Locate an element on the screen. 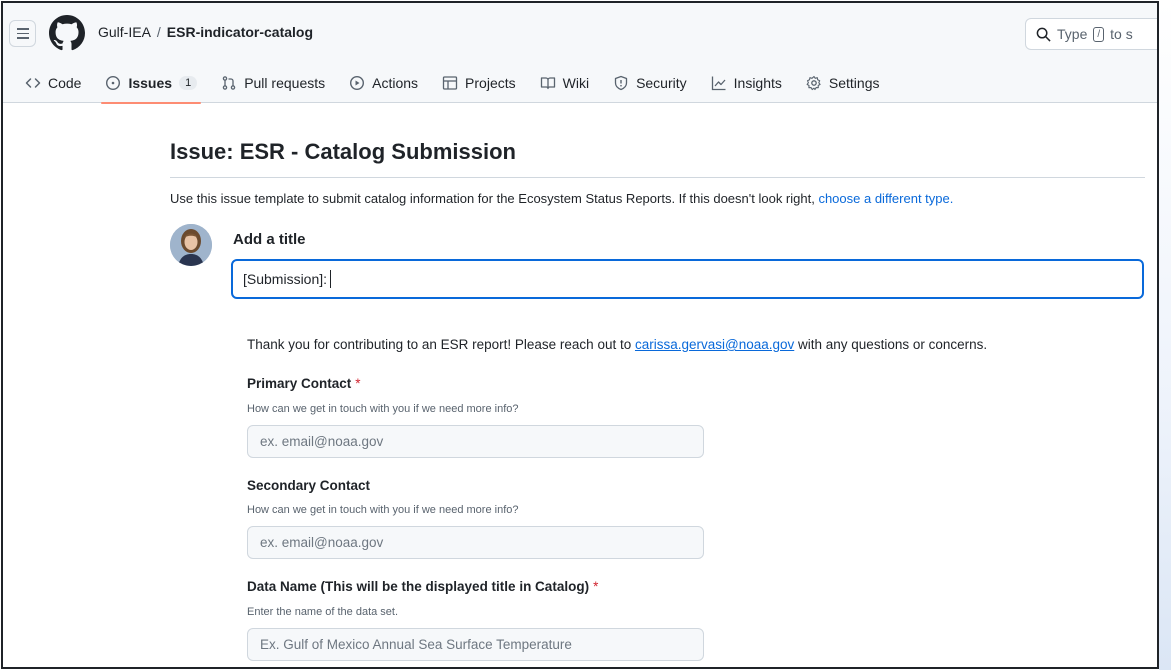 Image resolution: width=1171 pixels, height=670 pixels. primary-contact-label: Primary Contact * is located at coordinates (304, 383).